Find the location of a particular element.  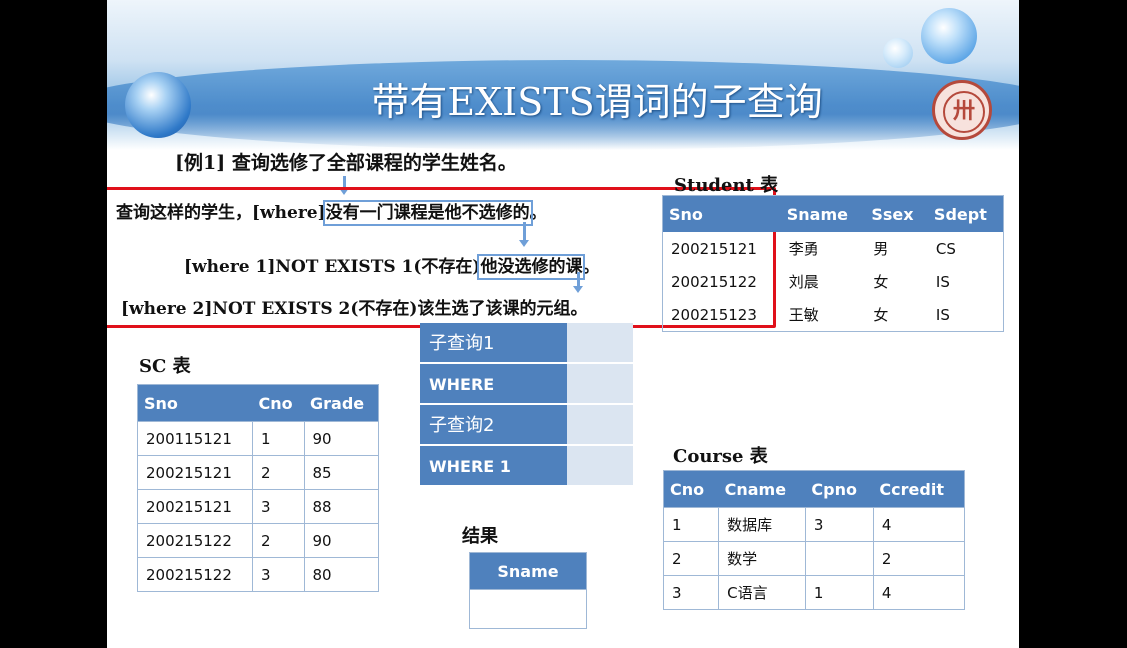

column-header: Ccredit is located at coordinates (919, 489).